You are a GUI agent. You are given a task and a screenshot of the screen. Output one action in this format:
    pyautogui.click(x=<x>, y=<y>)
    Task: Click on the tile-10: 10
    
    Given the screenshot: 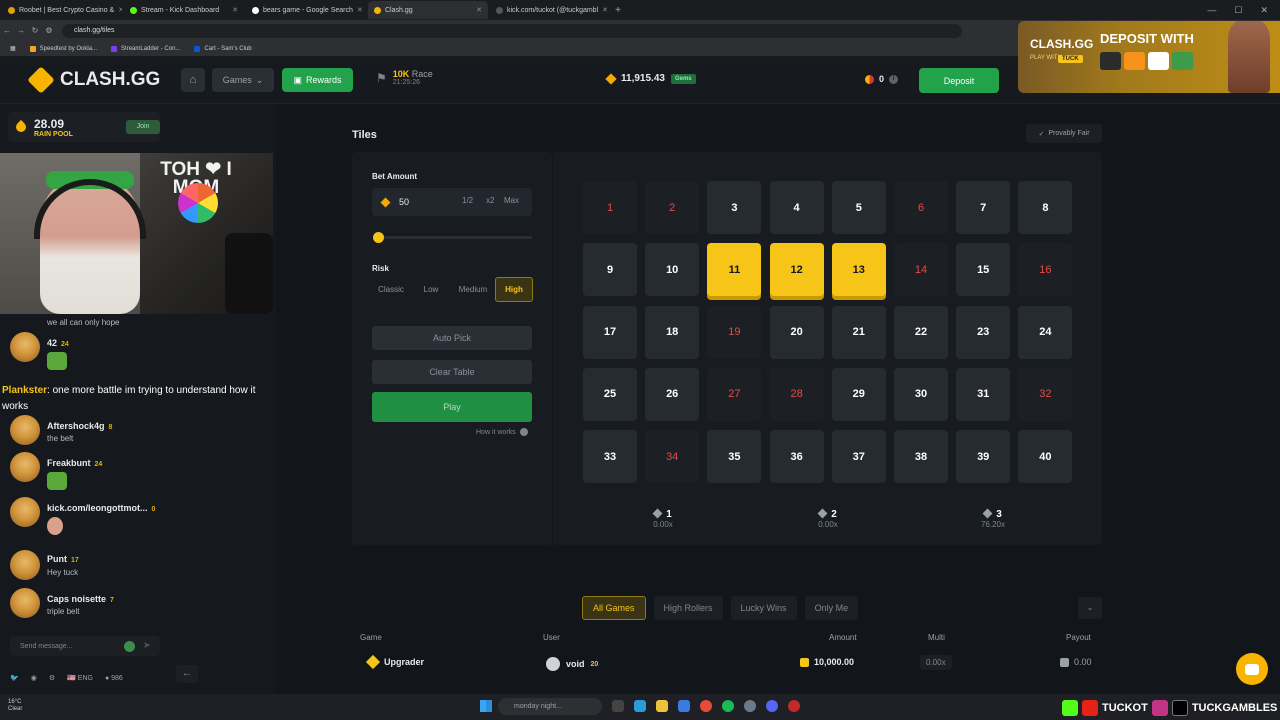 What is the action you would take?
    pyautogui.click(x=672, y=270)
    